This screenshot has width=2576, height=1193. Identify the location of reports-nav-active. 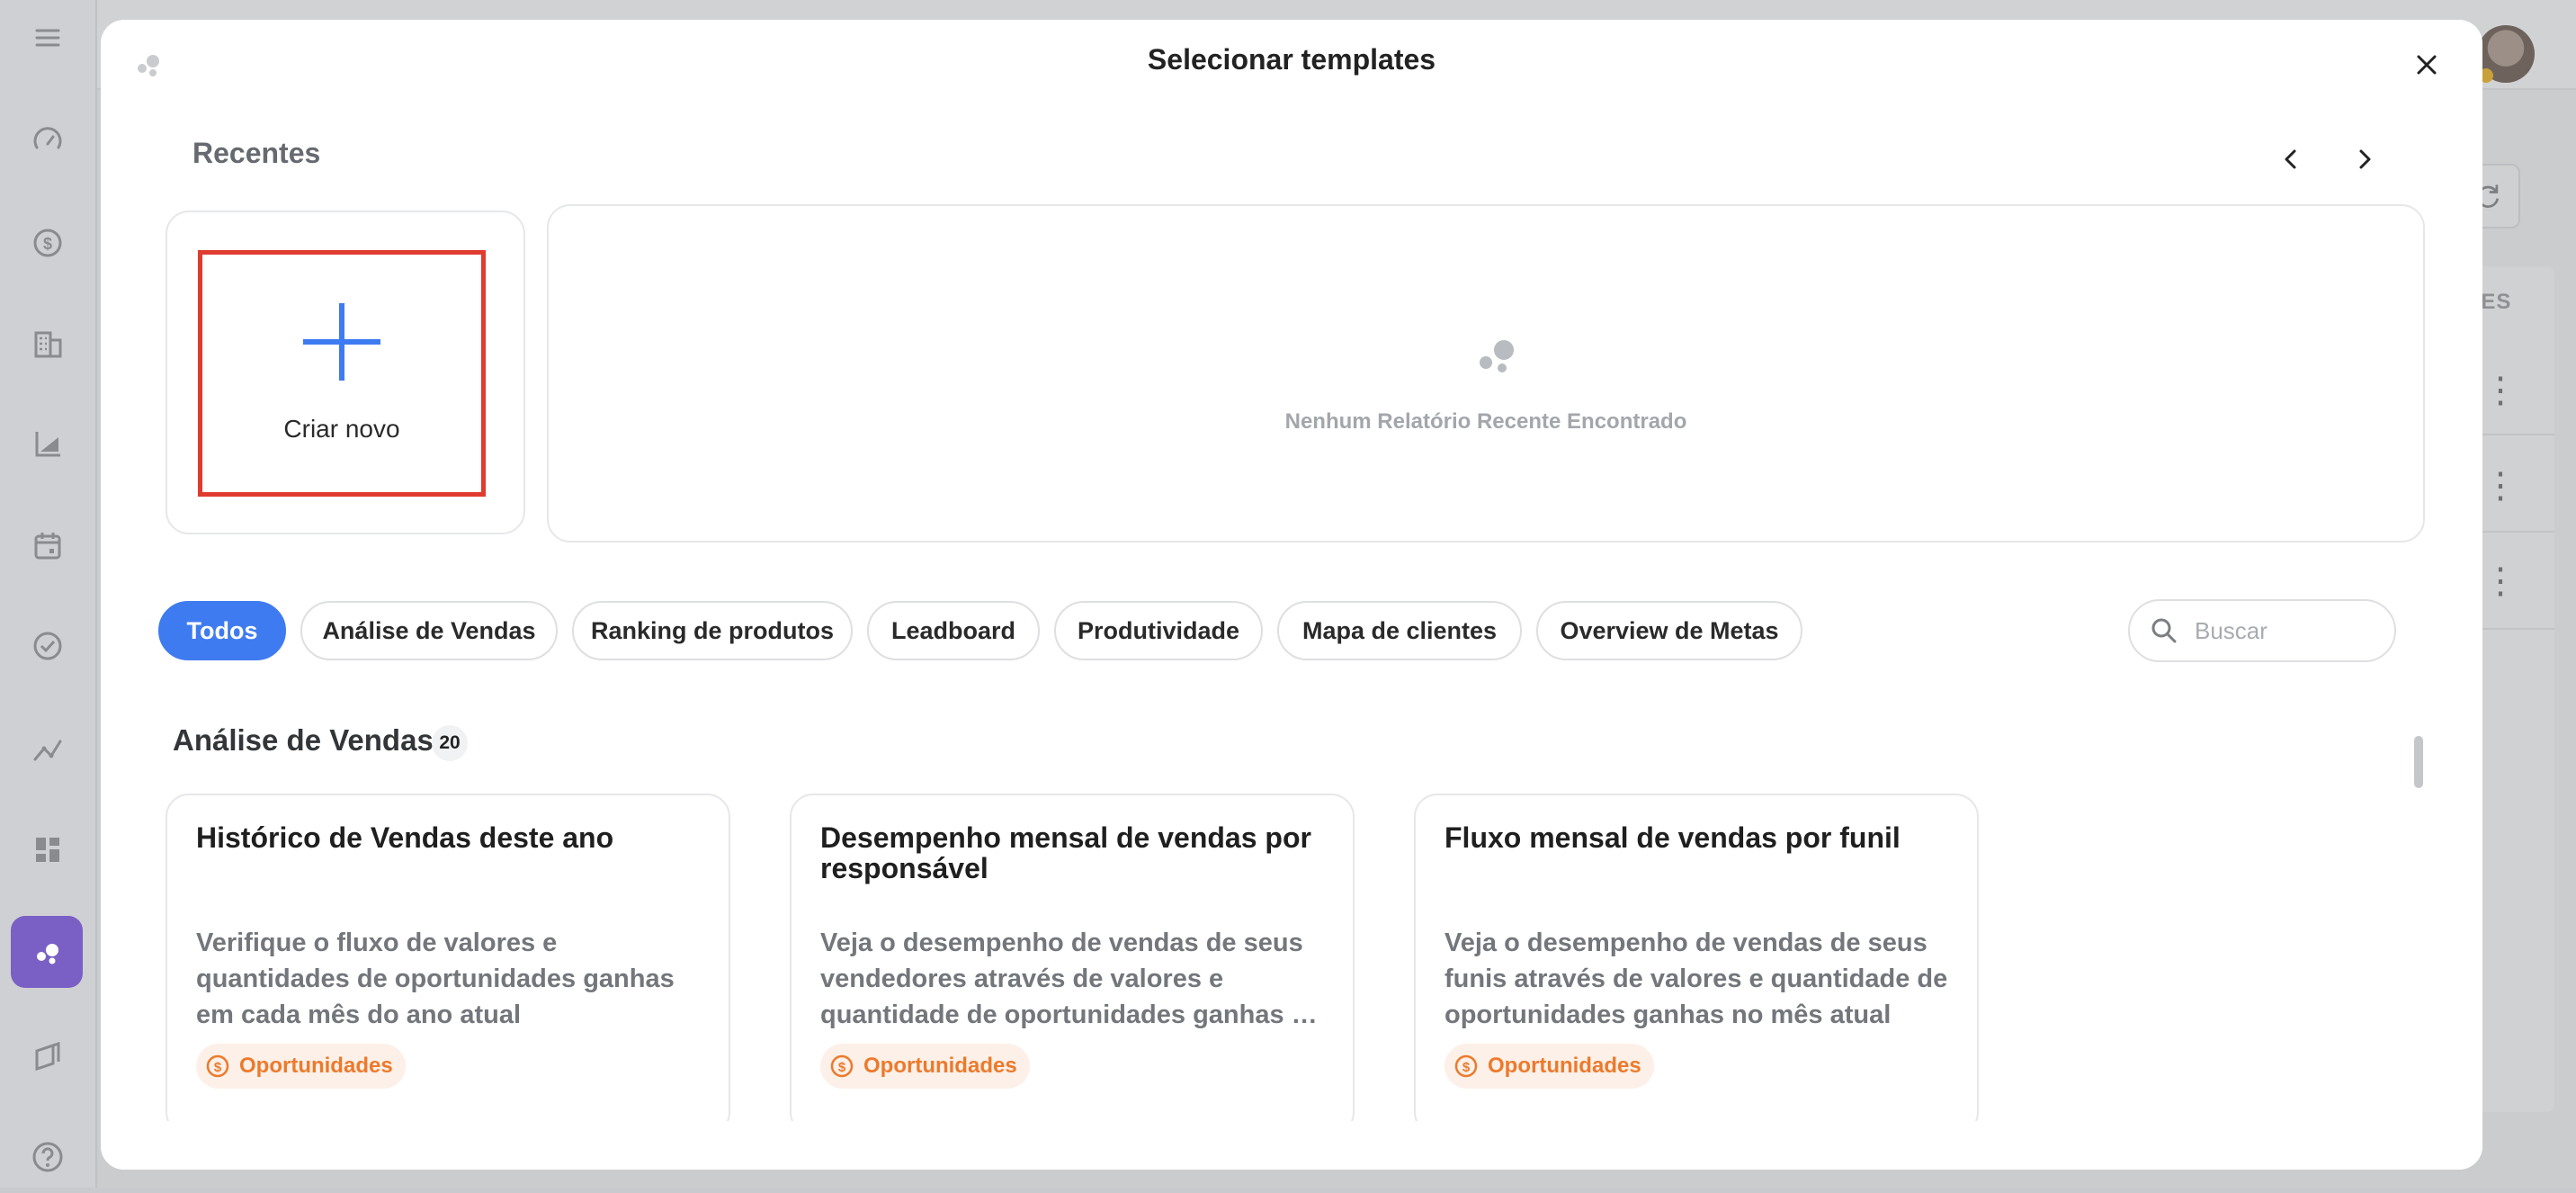
(47, 952).